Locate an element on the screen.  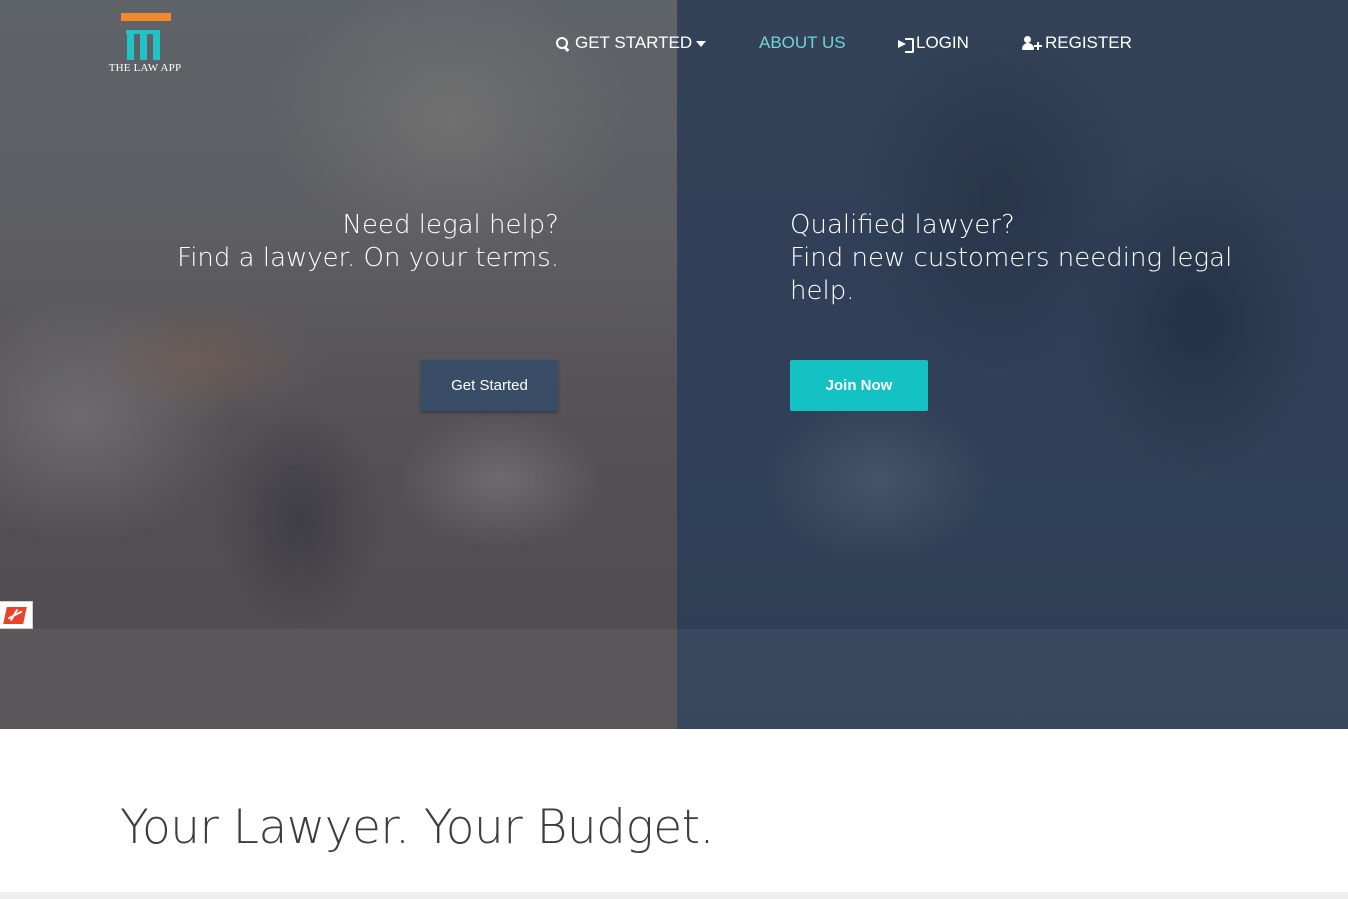
nav-register: REGISTER is located at coordinates (1077, 43).